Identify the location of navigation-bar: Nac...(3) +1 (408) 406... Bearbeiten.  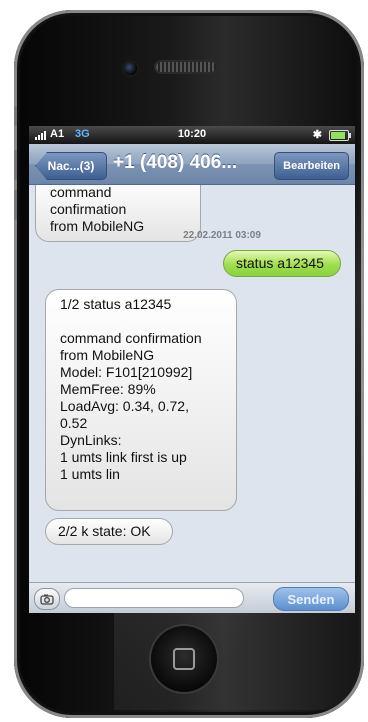
(192, 164).